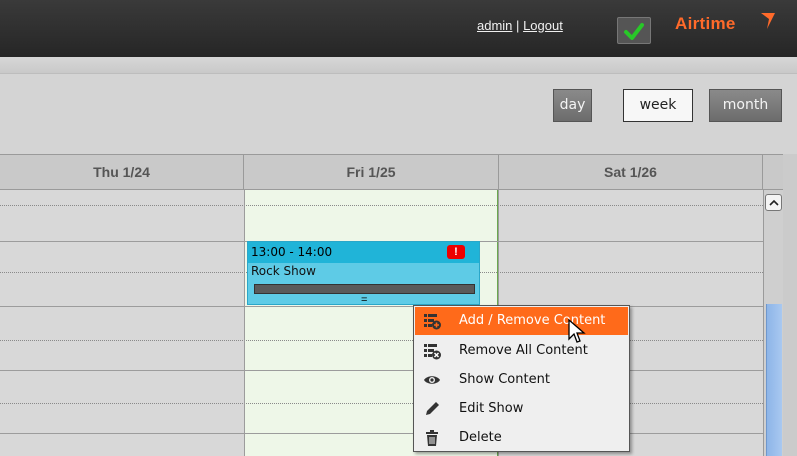  What do you see at coordinates (521, 351) in the screenshot?
I see `menu-item-remove-all-content: Remove All Content` at bounding box center [521, 351].